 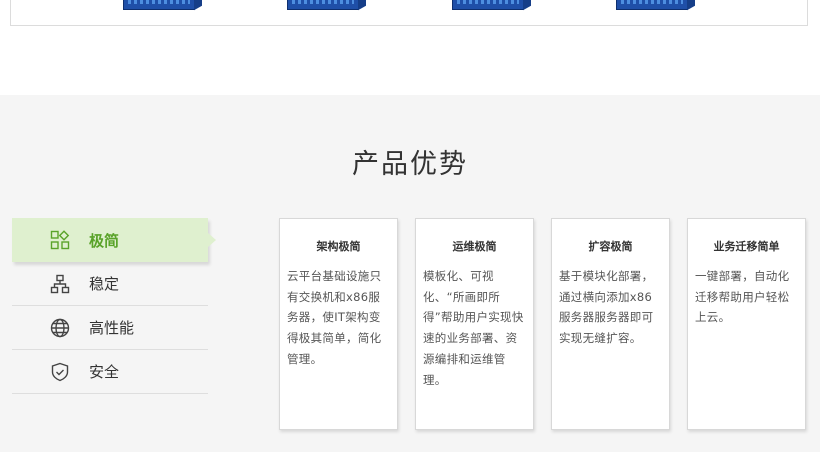 I want to click on card-text: 基于模块化部署，通过横向添加x86服务器服务器即可实现无缝扩容。, so click(x=606, y=307).